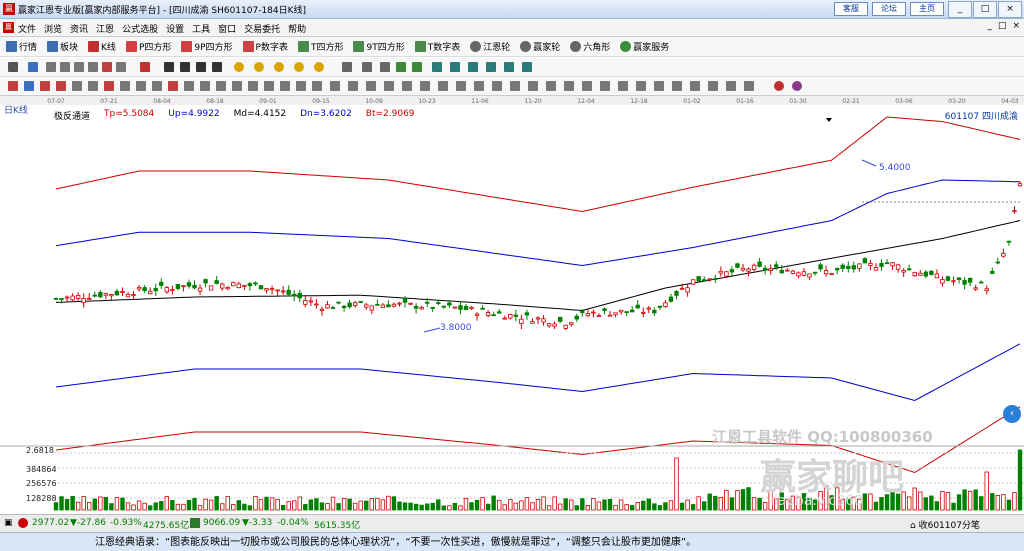 The width and height of the screenshot is (1024, 551). What do you see at coordinates (62, 46) in the screenshot?
I see `sector-button: 板块` at bounding box center [62, 46].